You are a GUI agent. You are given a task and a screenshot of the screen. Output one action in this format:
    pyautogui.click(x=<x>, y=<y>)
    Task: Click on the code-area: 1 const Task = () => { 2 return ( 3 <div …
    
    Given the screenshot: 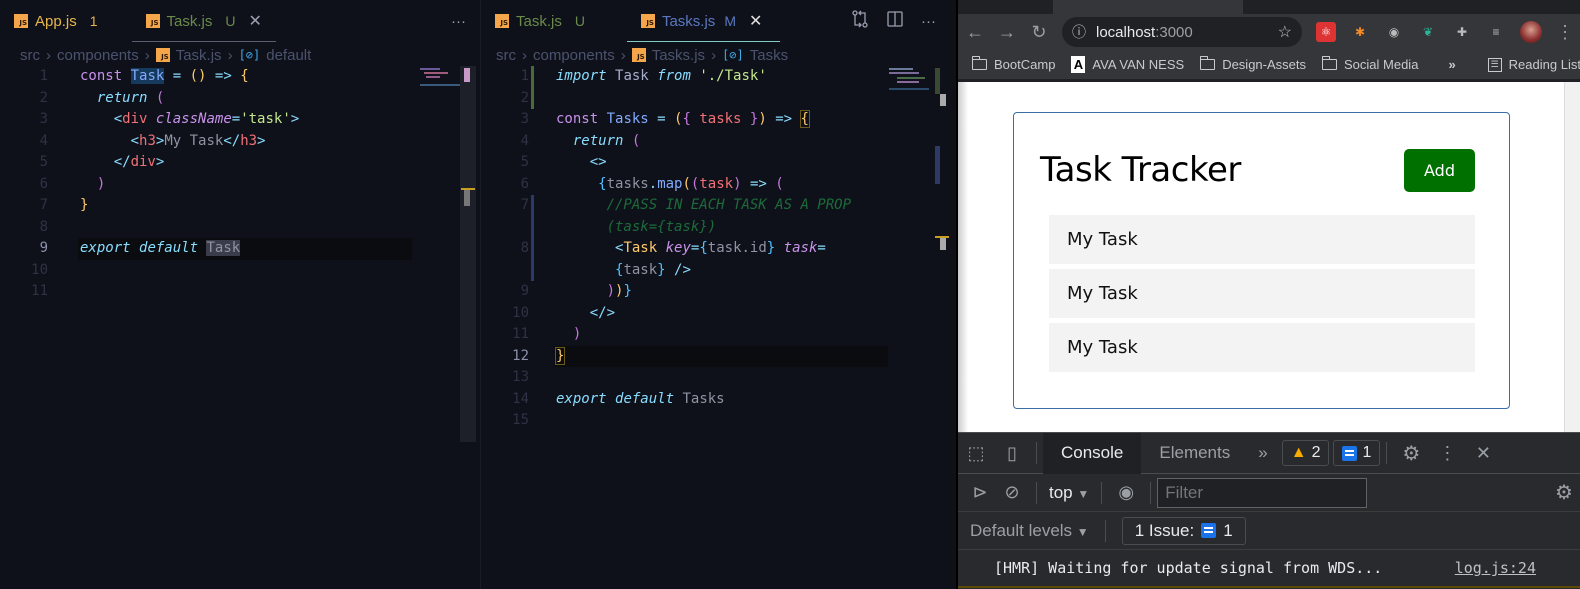 What is the action you would take?
    pyautogui.click(x=240, y=184)
    